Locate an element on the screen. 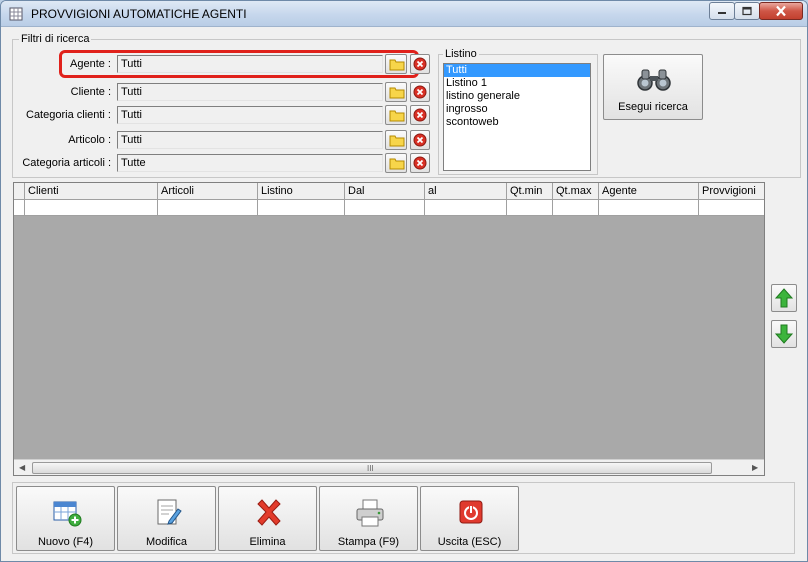 The width and height of the screenshot is (808, 562). power-exit-icon is located at coordinates (471, 512).